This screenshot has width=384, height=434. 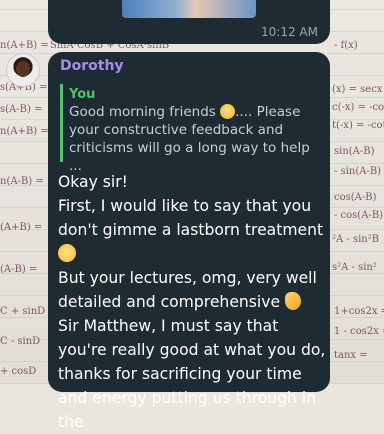 What do you see at coordinates (357, 89) in the screenshot?
I see `bg-formula: (x) = secx` at bounding box center [357, 89].